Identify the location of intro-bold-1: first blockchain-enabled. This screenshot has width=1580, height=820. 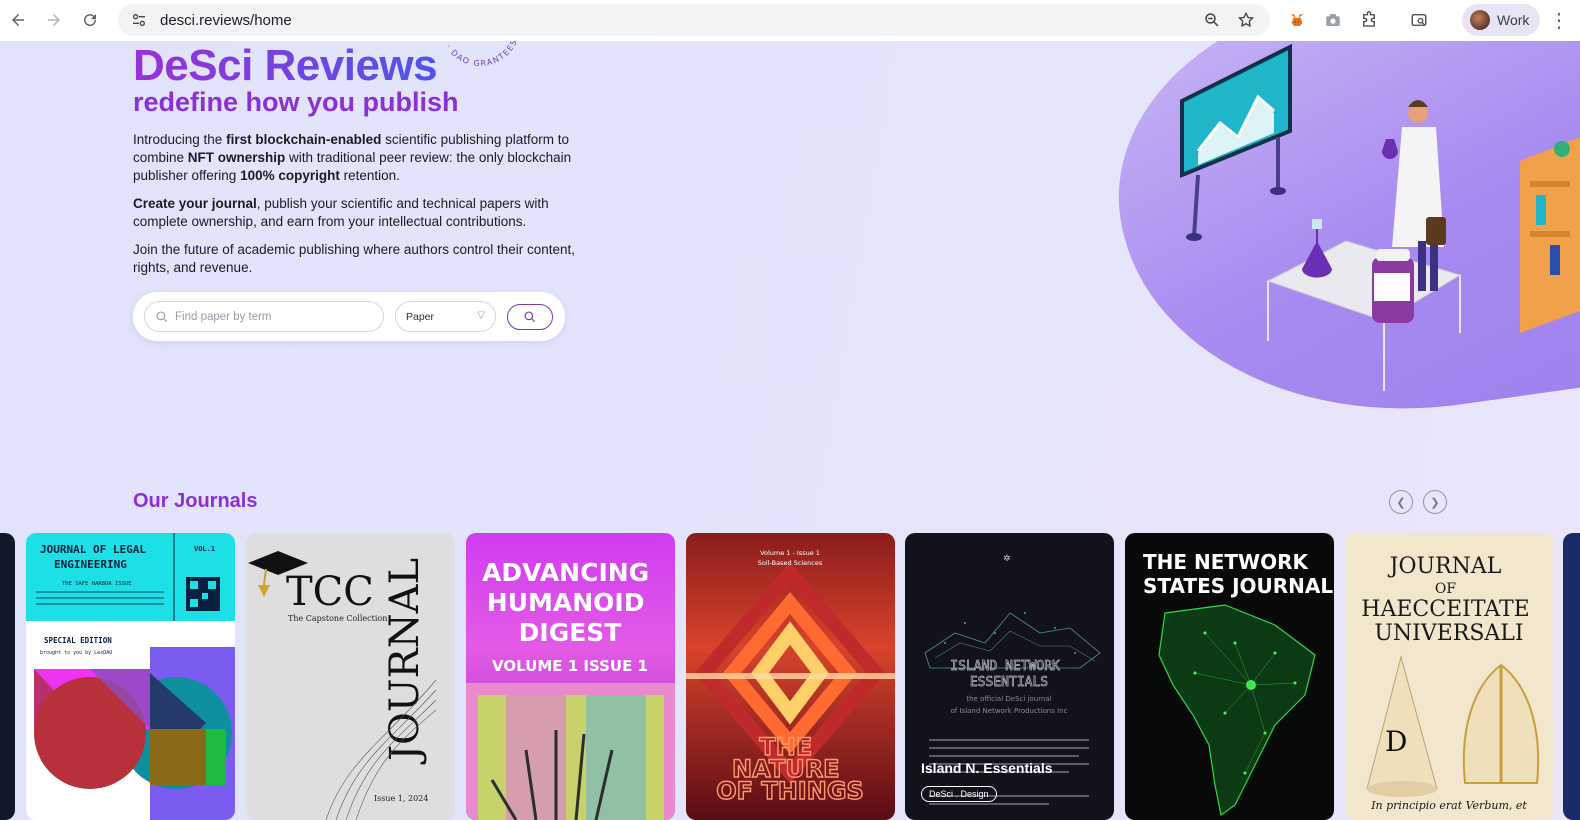
(304, 139).